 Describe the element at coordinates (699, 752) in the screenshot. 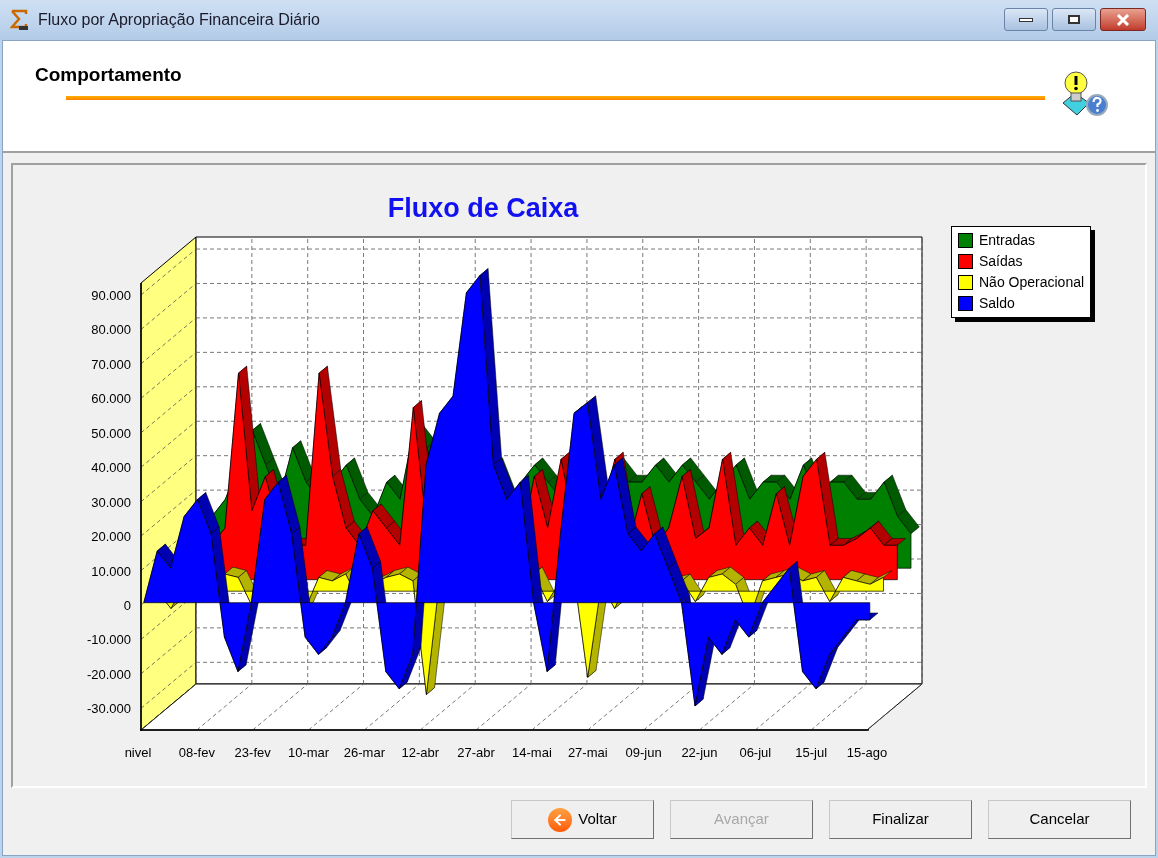

I see `x-axis-label: 22-jun` at that location.